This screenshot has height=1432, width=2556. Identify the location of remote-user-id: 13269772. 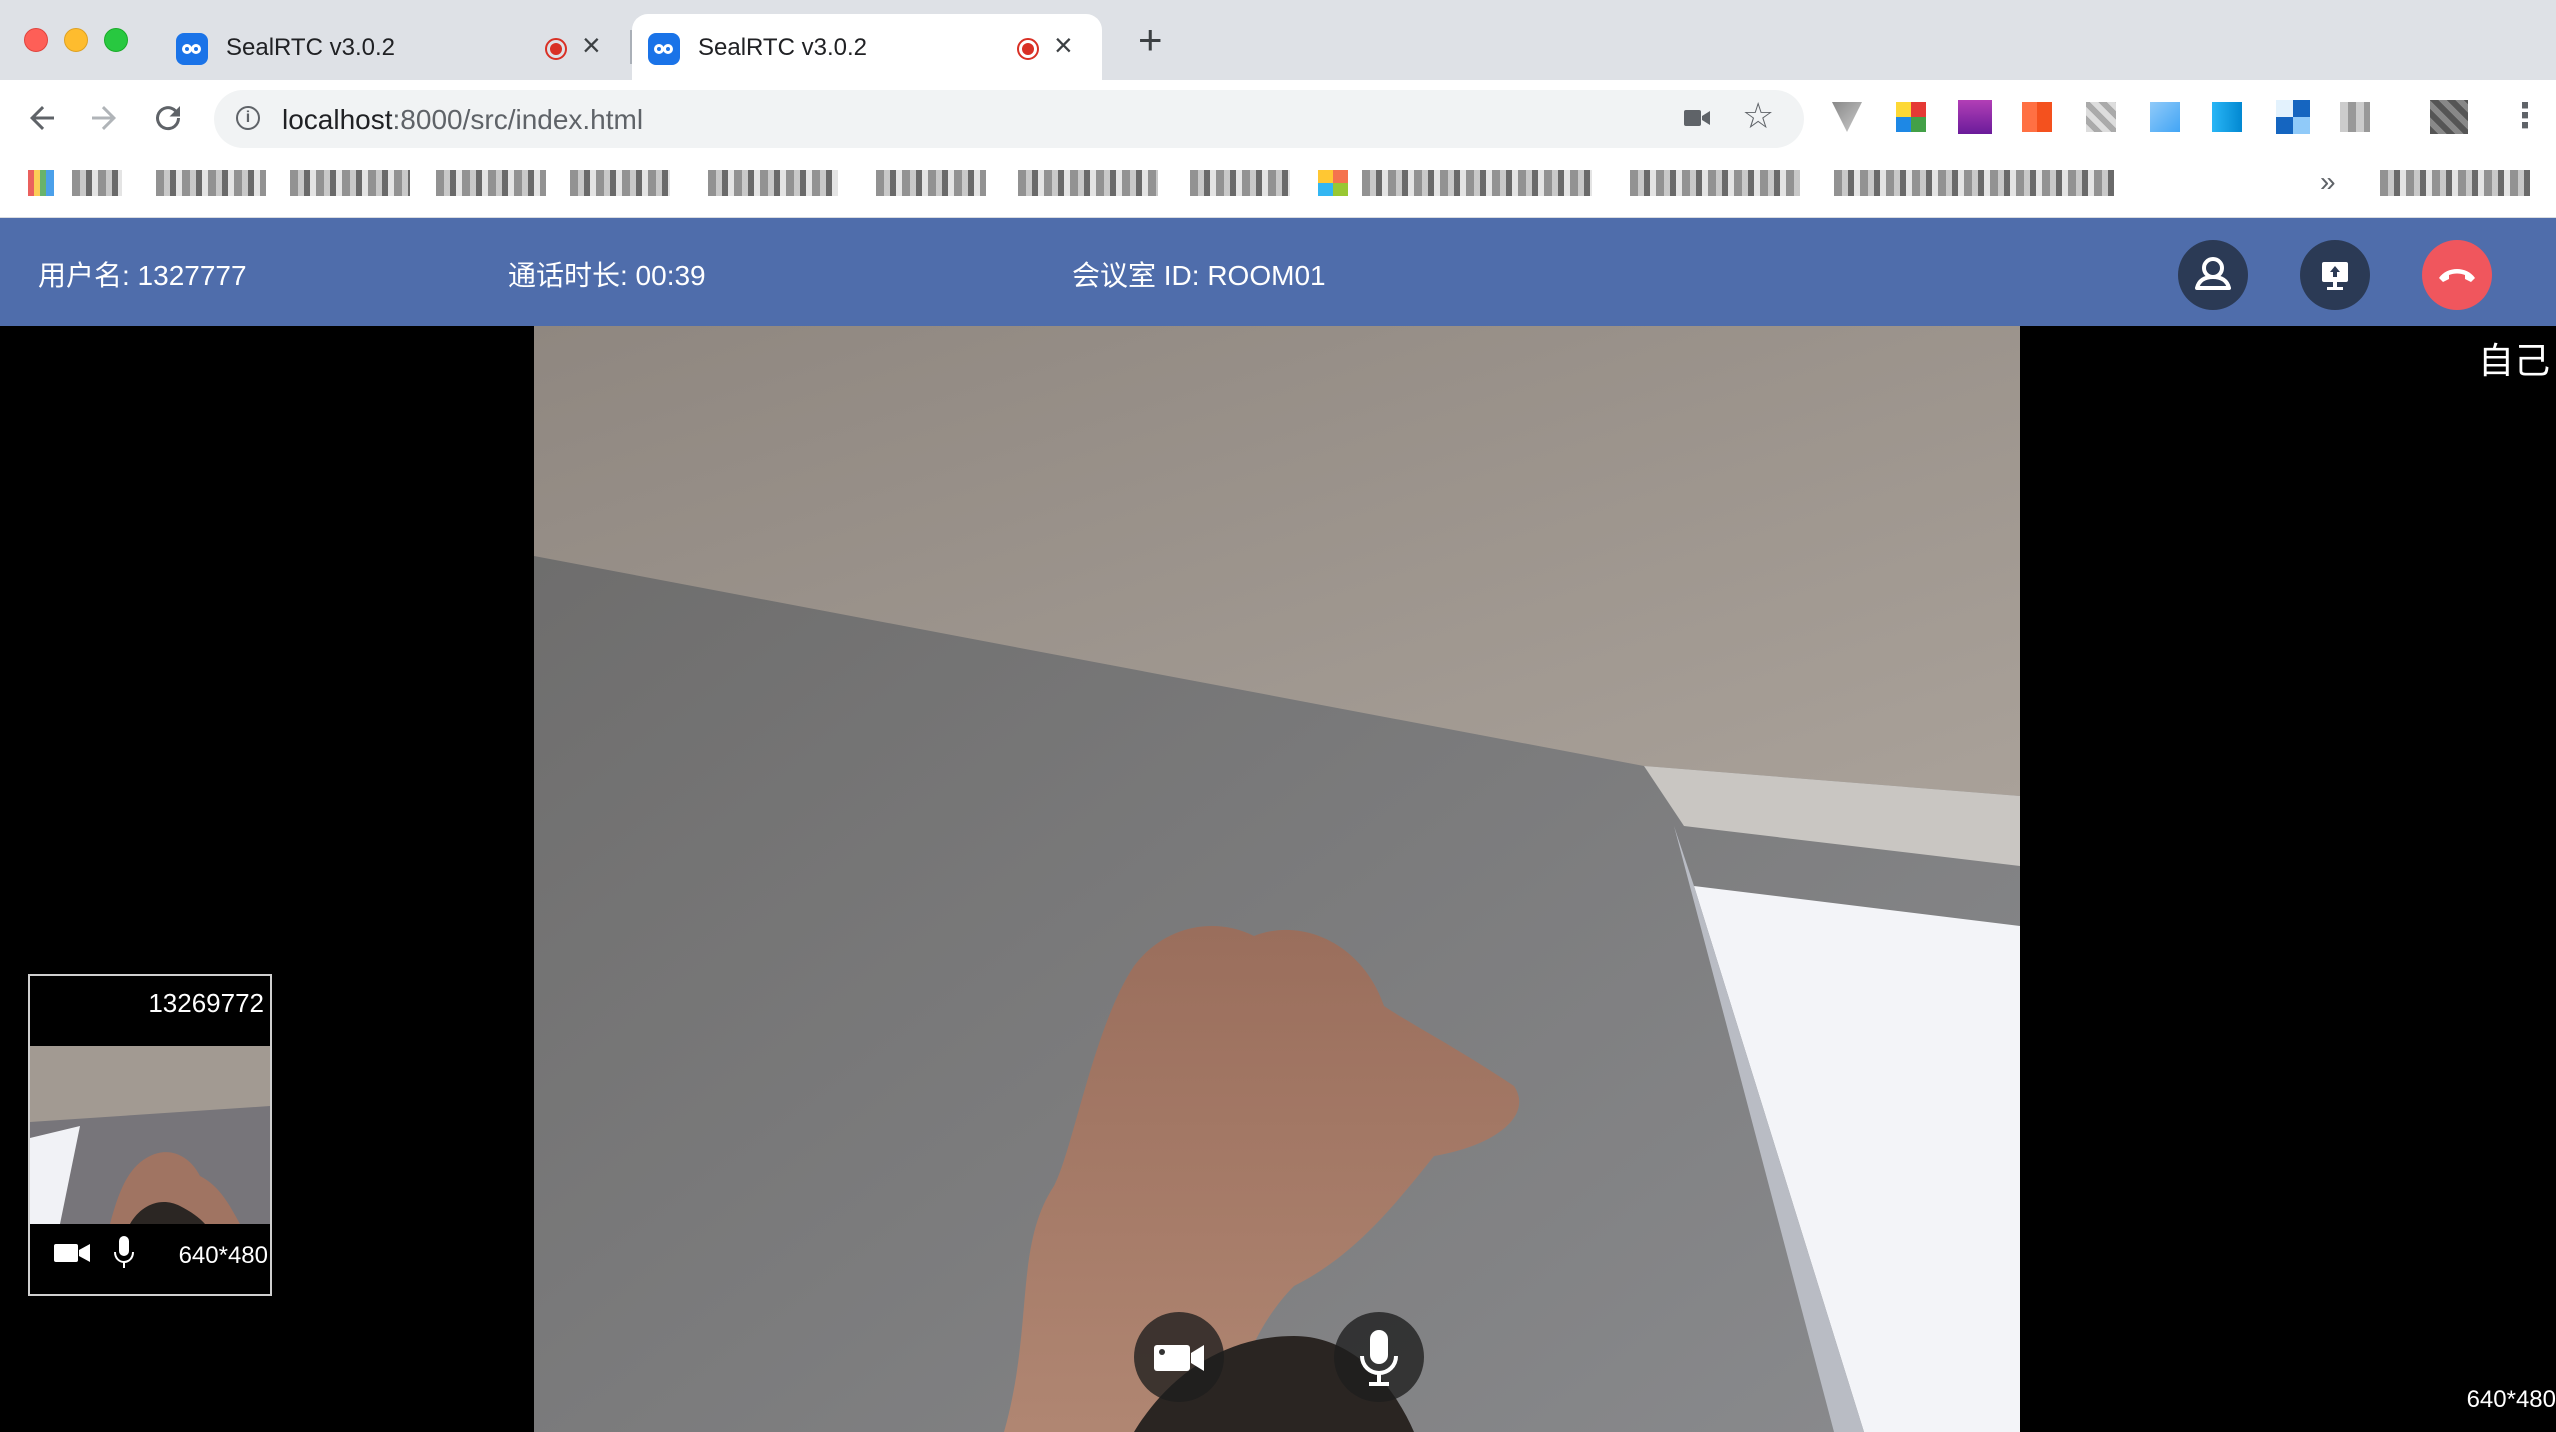
(206, 1003).